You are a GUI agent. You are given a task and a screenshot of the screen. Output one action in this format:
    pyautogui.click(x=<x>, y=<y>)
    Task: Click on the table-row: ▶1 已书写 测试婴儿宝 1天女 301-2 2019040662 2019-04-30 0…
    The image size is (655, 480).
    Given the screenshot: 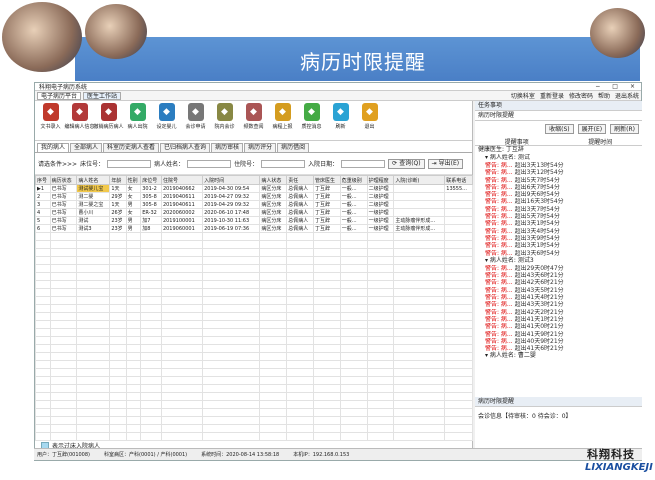 What is the action you would take?
    pyautogui.click(x=254, y=188)
    